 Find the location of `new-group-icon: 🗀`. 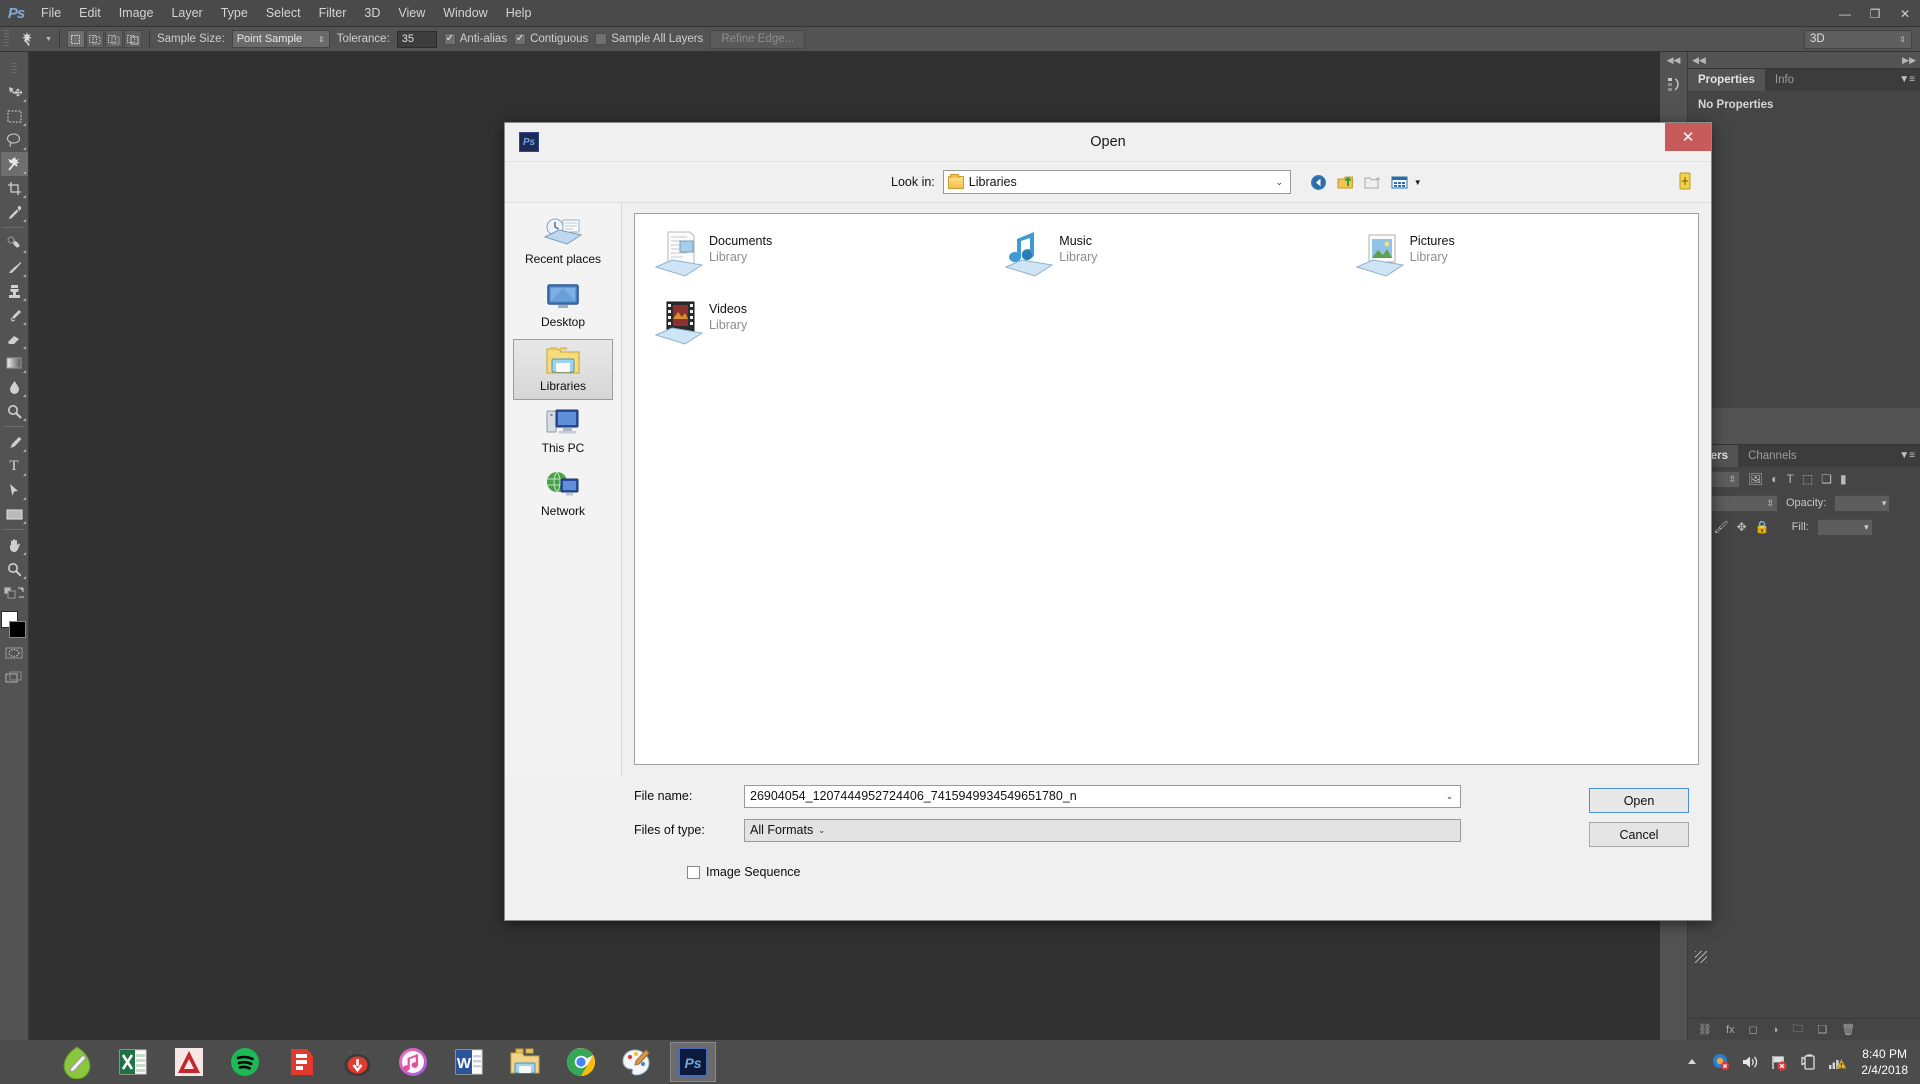

new-group-icon: 🗀 is located at coordinates (1797, 1029).